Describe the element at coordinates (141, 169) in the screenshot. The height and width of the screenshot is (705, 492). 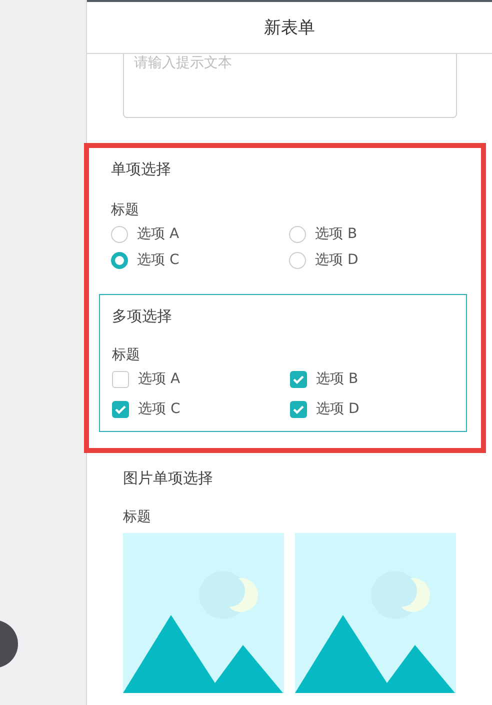
I see `section-title: 单项选择` at that location.